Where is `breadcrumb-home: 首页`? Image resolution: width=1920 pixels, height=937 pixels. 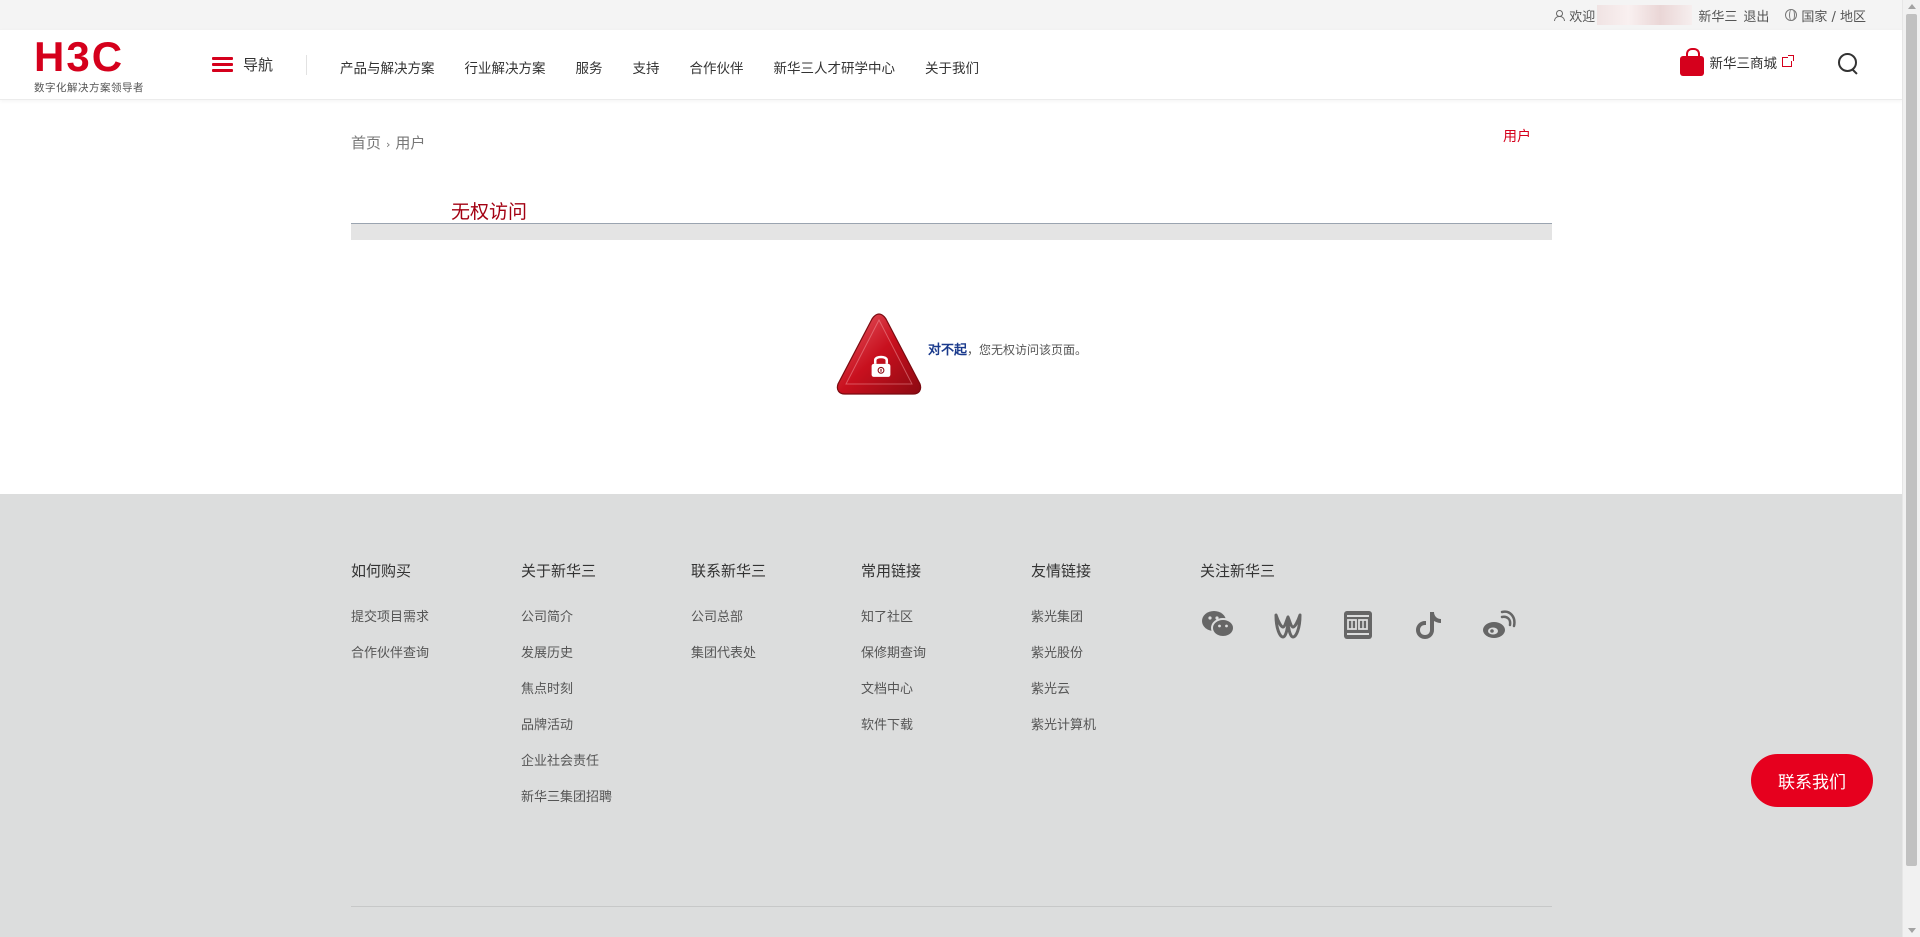 breadcrumb-home: 首页 is located at coordinates (366, 143).